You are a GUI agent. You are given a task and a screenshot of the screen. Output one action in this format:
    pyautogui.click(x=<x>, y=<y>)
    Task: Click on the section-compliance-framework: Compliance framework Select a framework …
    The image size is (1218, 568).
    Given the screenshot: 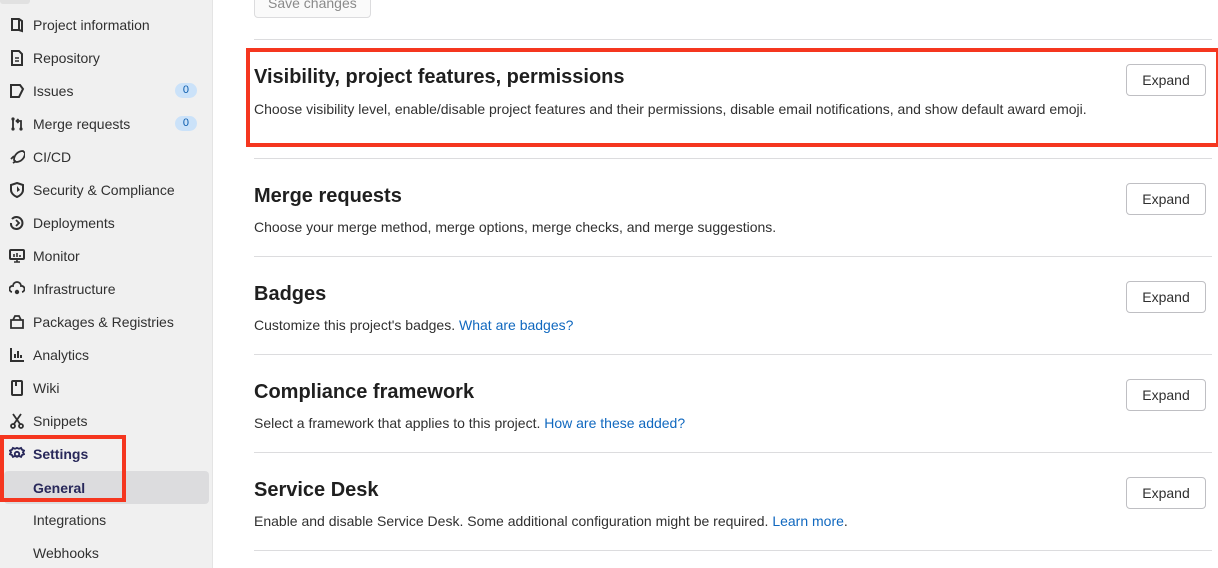 What is the action you would take?
    pyautogui.click(x=733, y=406)
    